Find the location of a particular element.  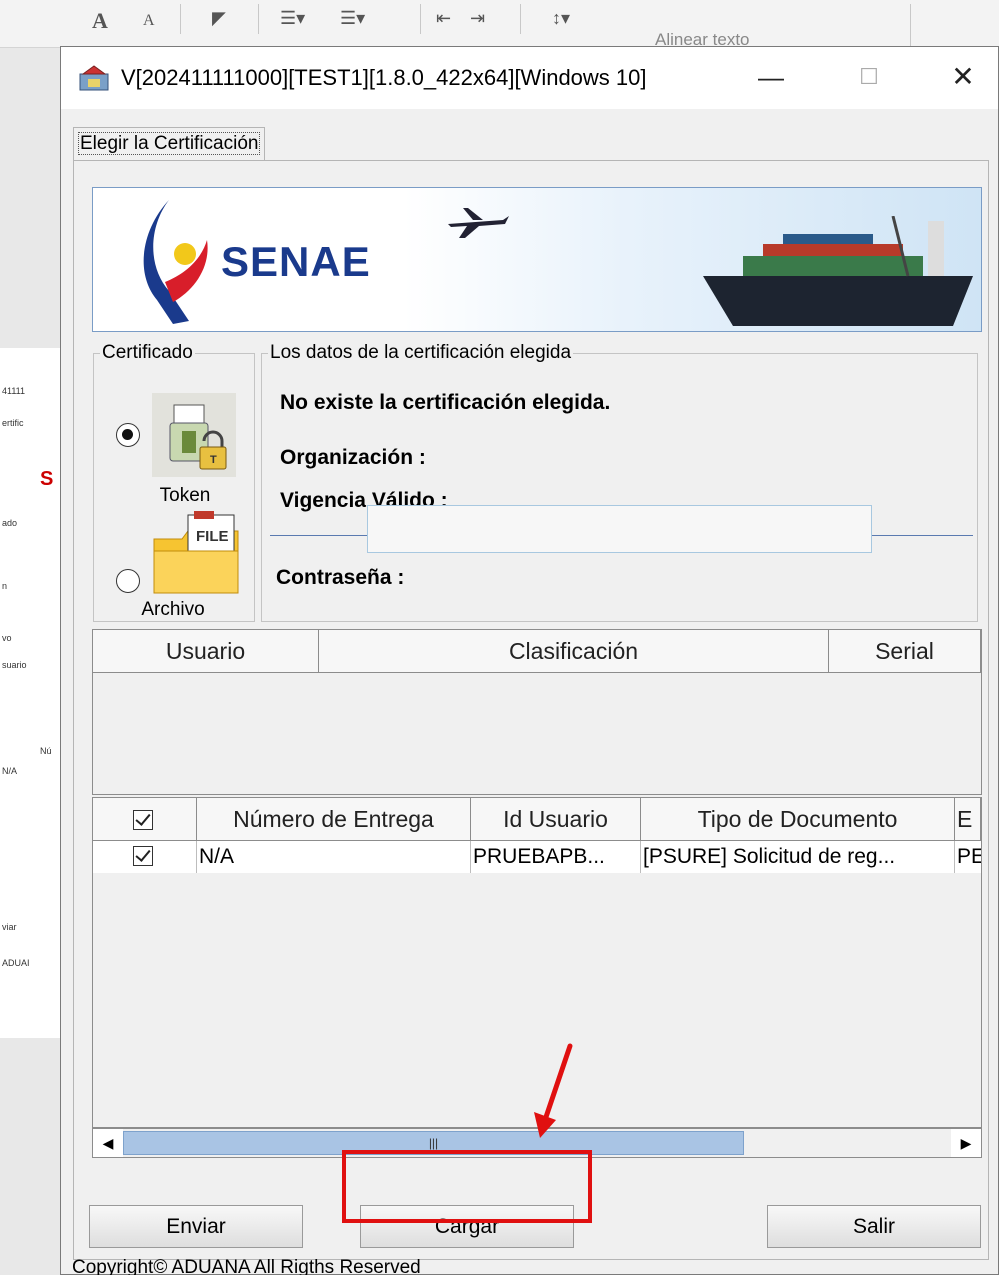

background-ribbon: A A ◤ ☰▾ ☰▾ ⇤ ⇥ ↕▾ Alinear texto is located at coordinates (499, 24).